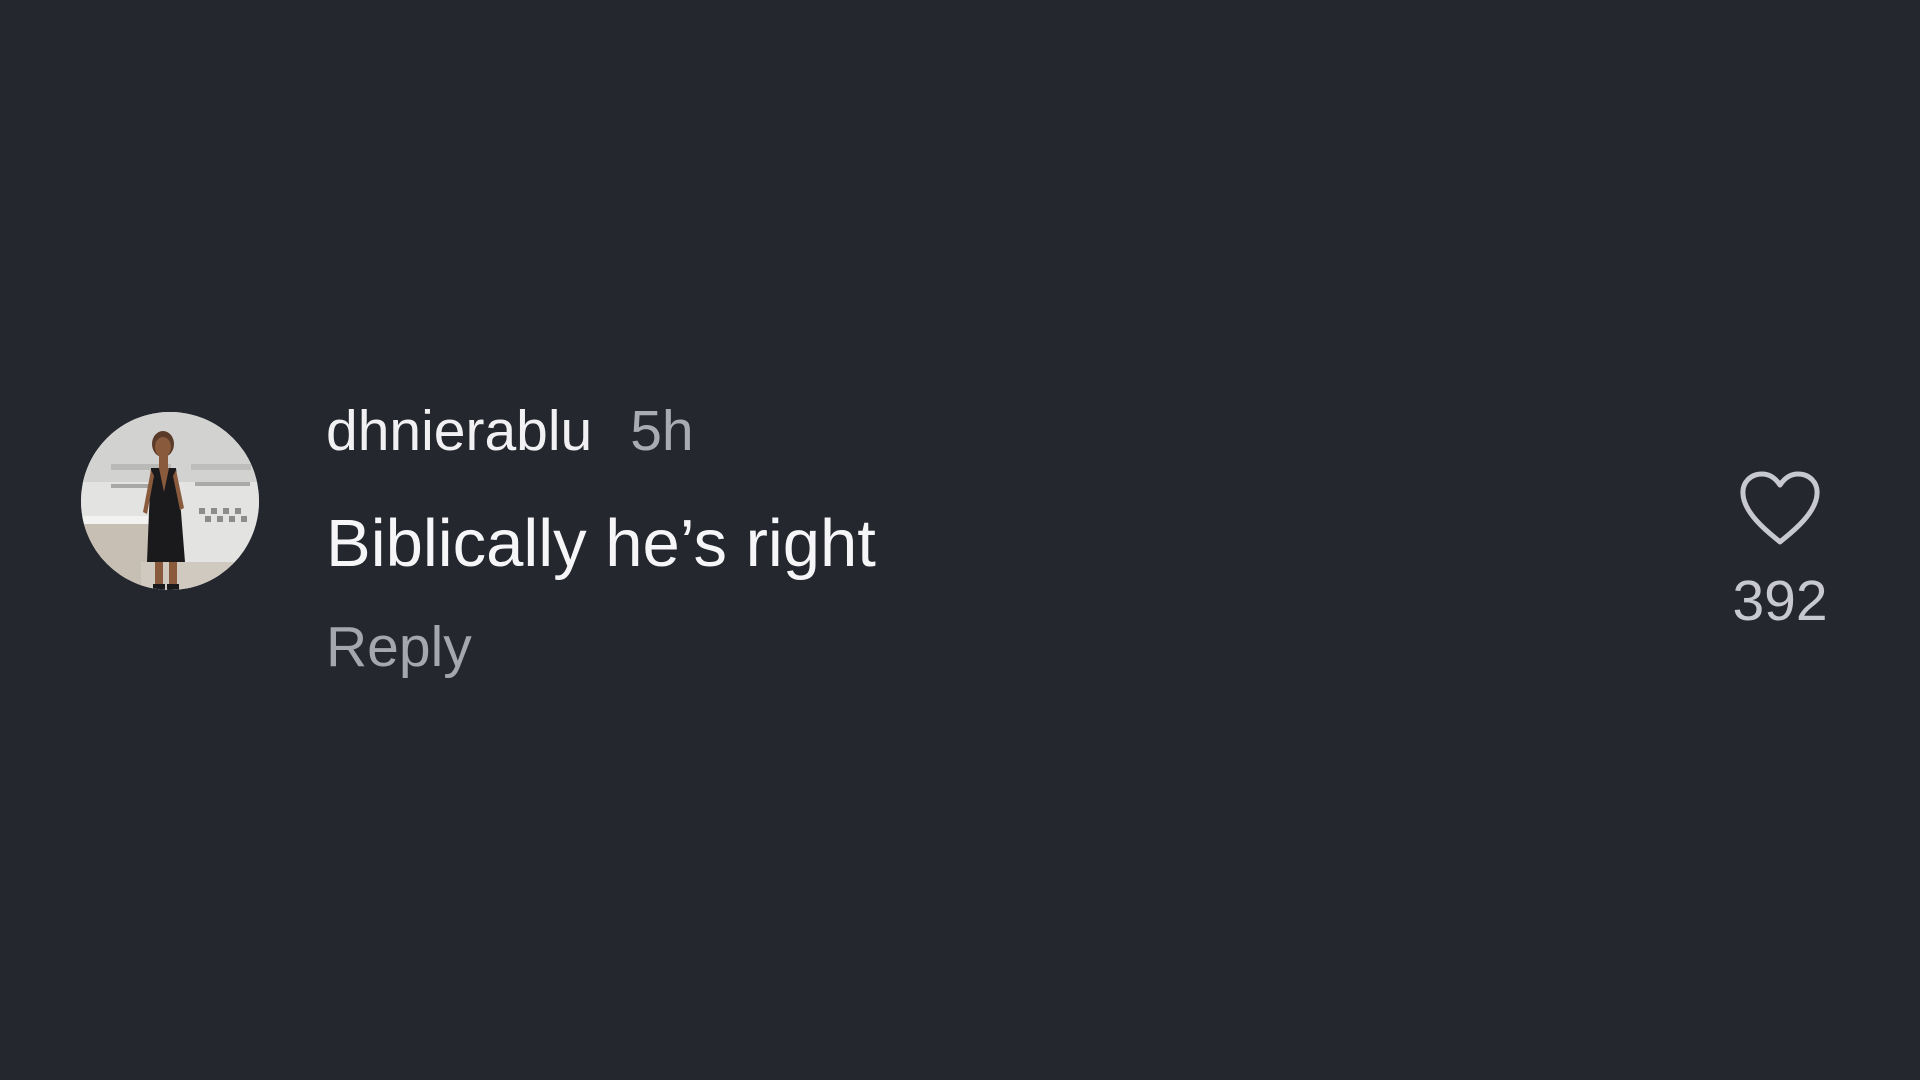  I want to click on avatar-photo, so click(170, 501).